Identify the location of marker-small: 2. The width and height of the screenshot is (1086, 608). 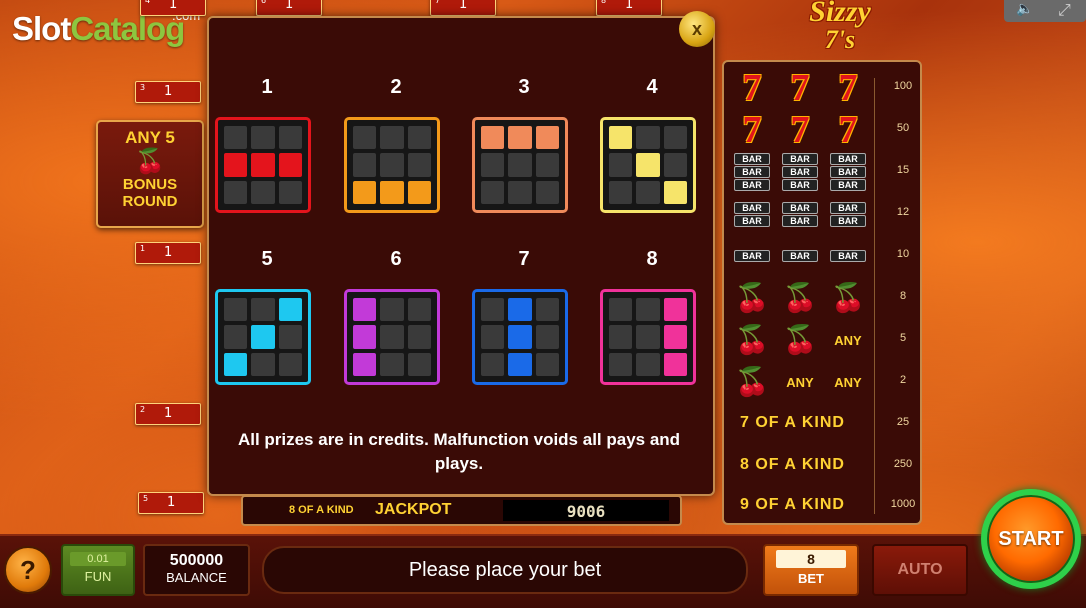
(143, 409).